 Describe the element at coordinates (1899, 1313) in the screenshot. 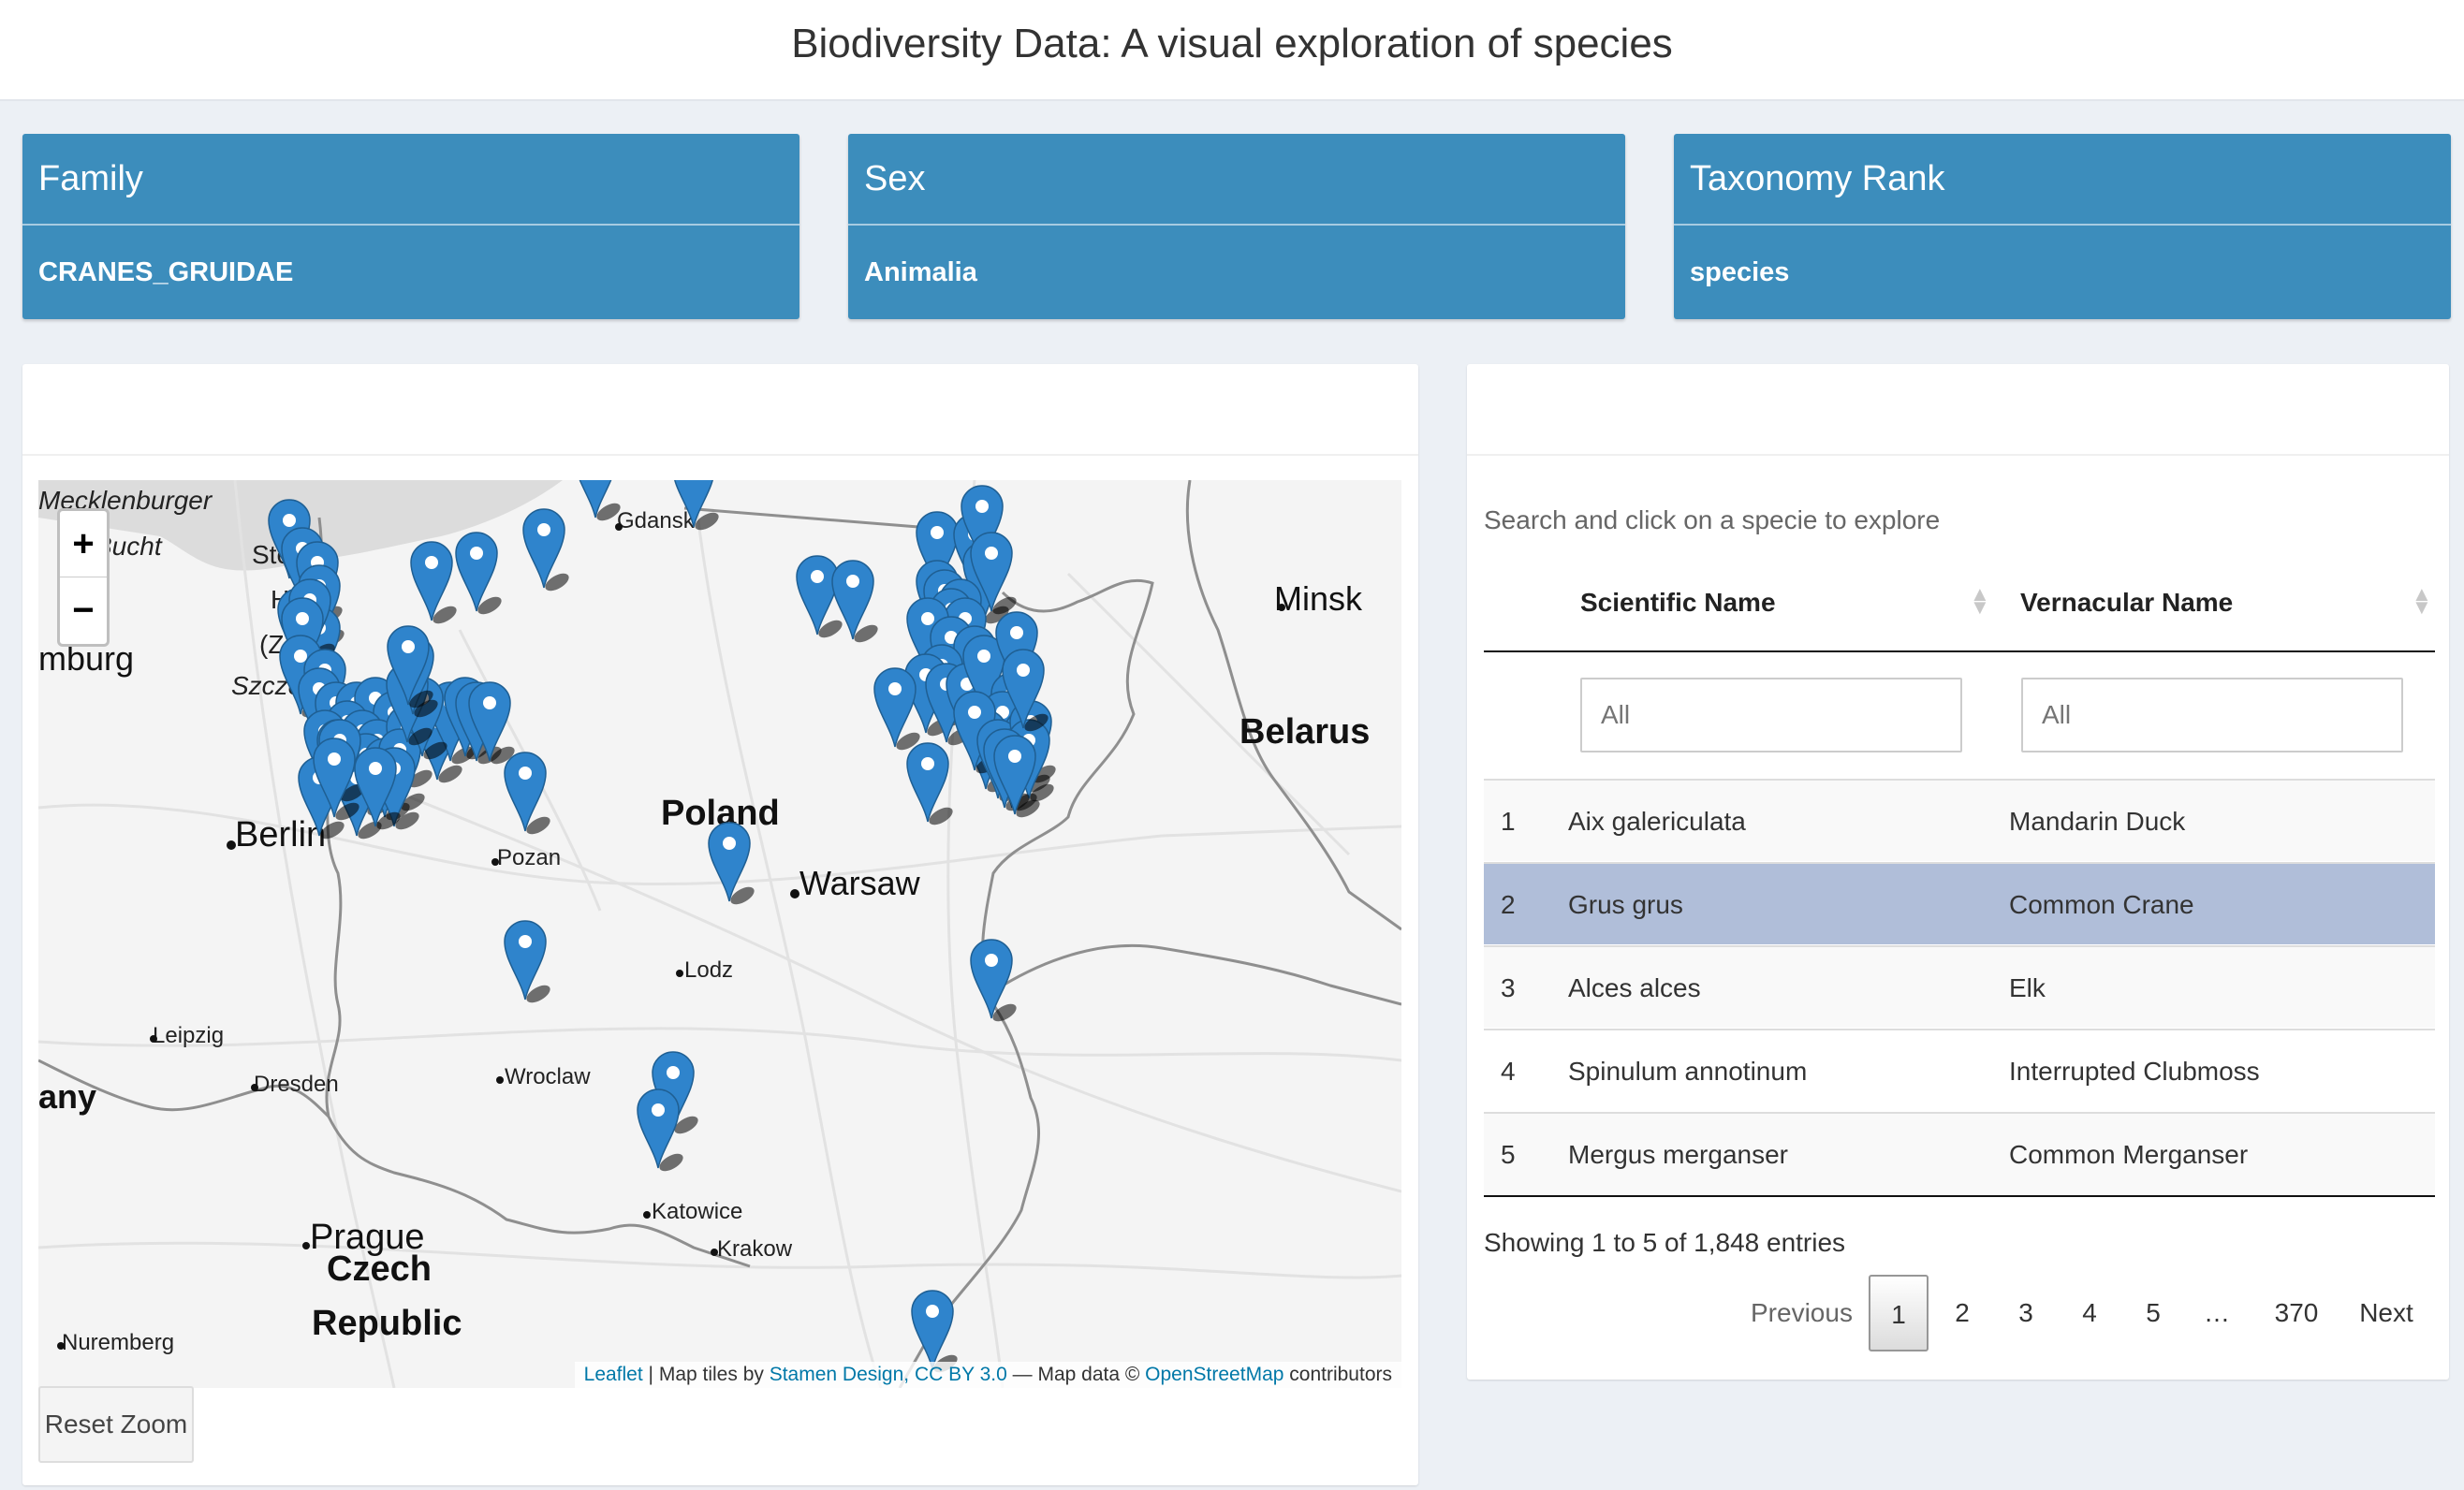

I see `page-button-current: 1` at that location.